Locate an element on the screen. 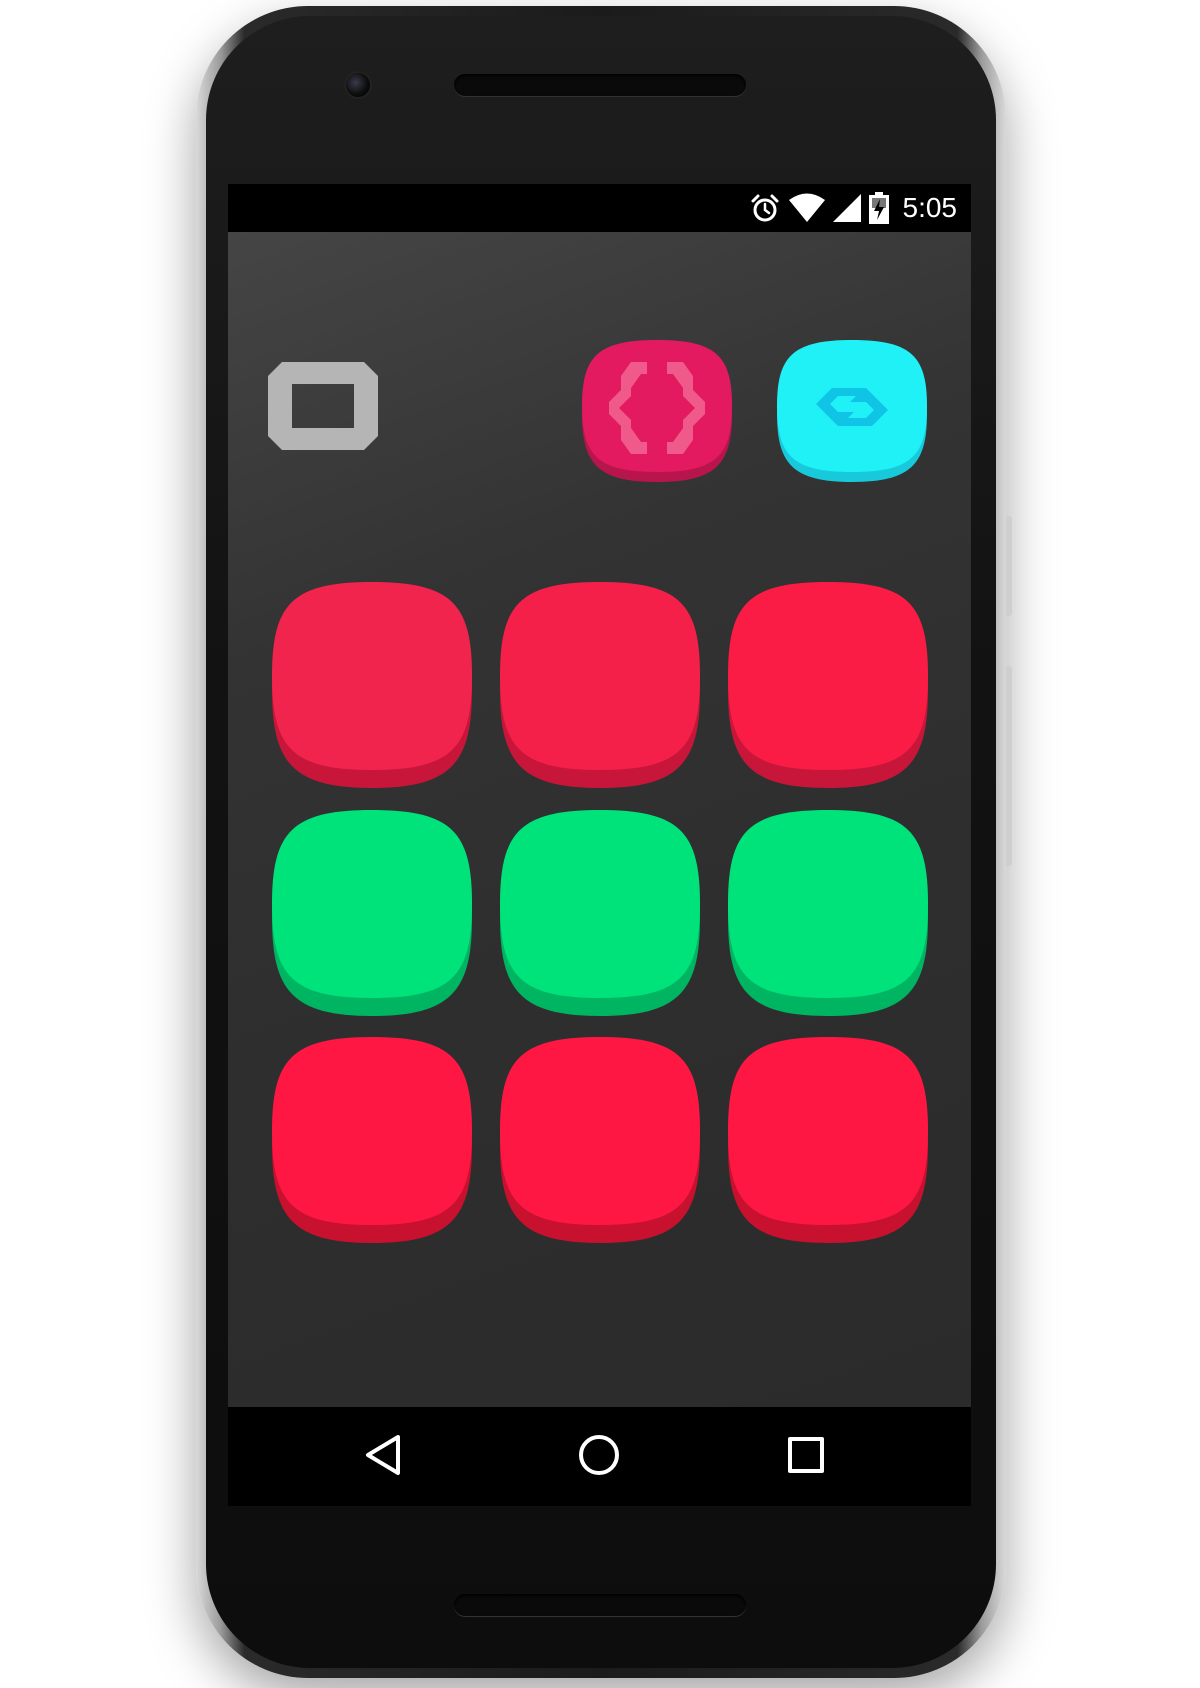  home-circle-icon is located at coordinates (599, 1457).